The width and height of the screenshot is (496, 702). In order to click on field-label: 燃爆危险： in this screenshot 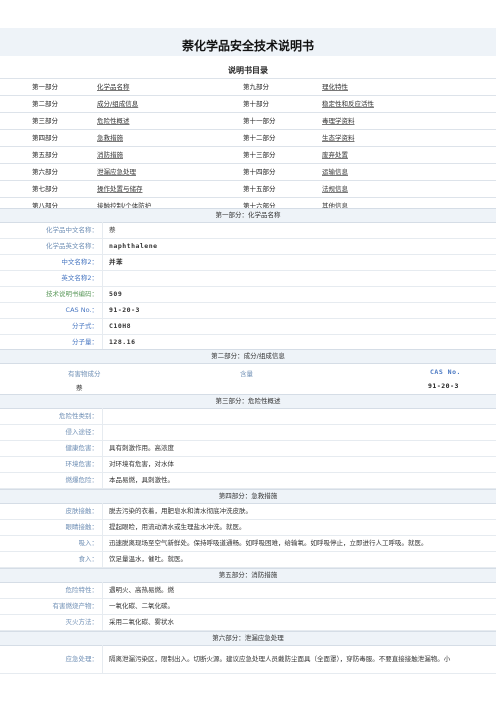, I will do `click(82, 480)`.